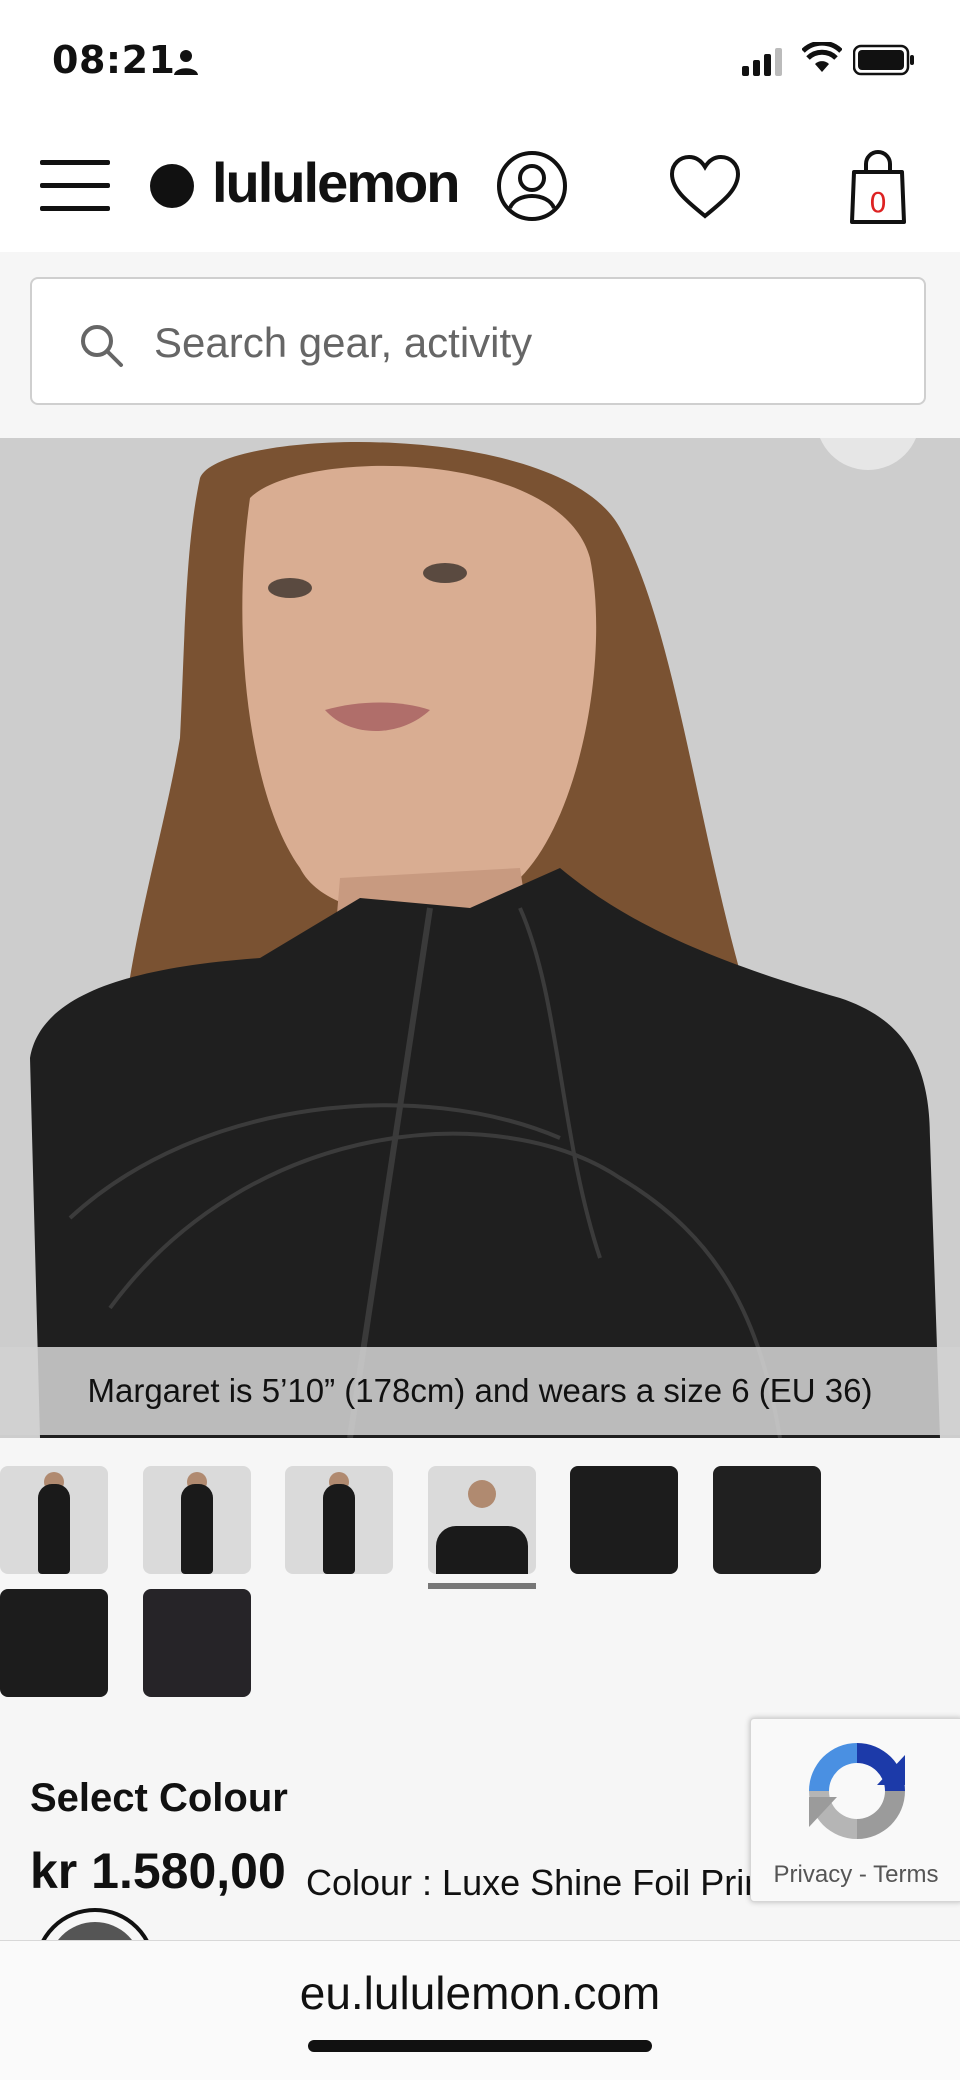  I want to click on colour-name-label: Colour : Luxe Shine Foil Print, so click(529, 1882).